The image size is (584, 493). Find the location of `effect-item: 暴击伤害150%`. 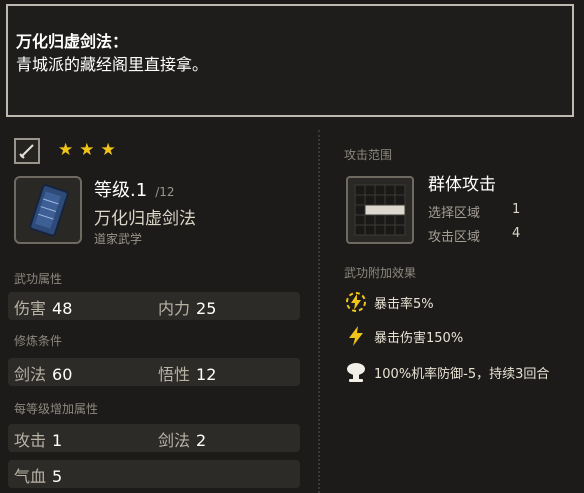

effect-item: 暴击伤害150% is located at coordinates (403, 336).